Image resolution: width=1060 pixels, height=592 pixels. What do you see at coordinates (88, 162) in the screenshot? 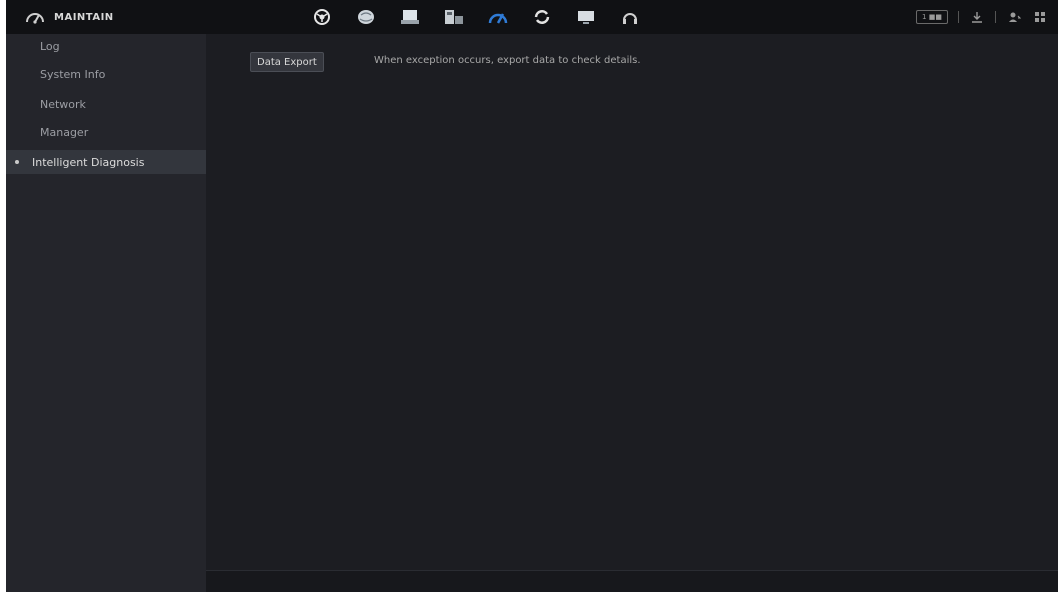
I see `sidebar-item-label: Intelligent Diagnosis` at bounding box center [88, 162].